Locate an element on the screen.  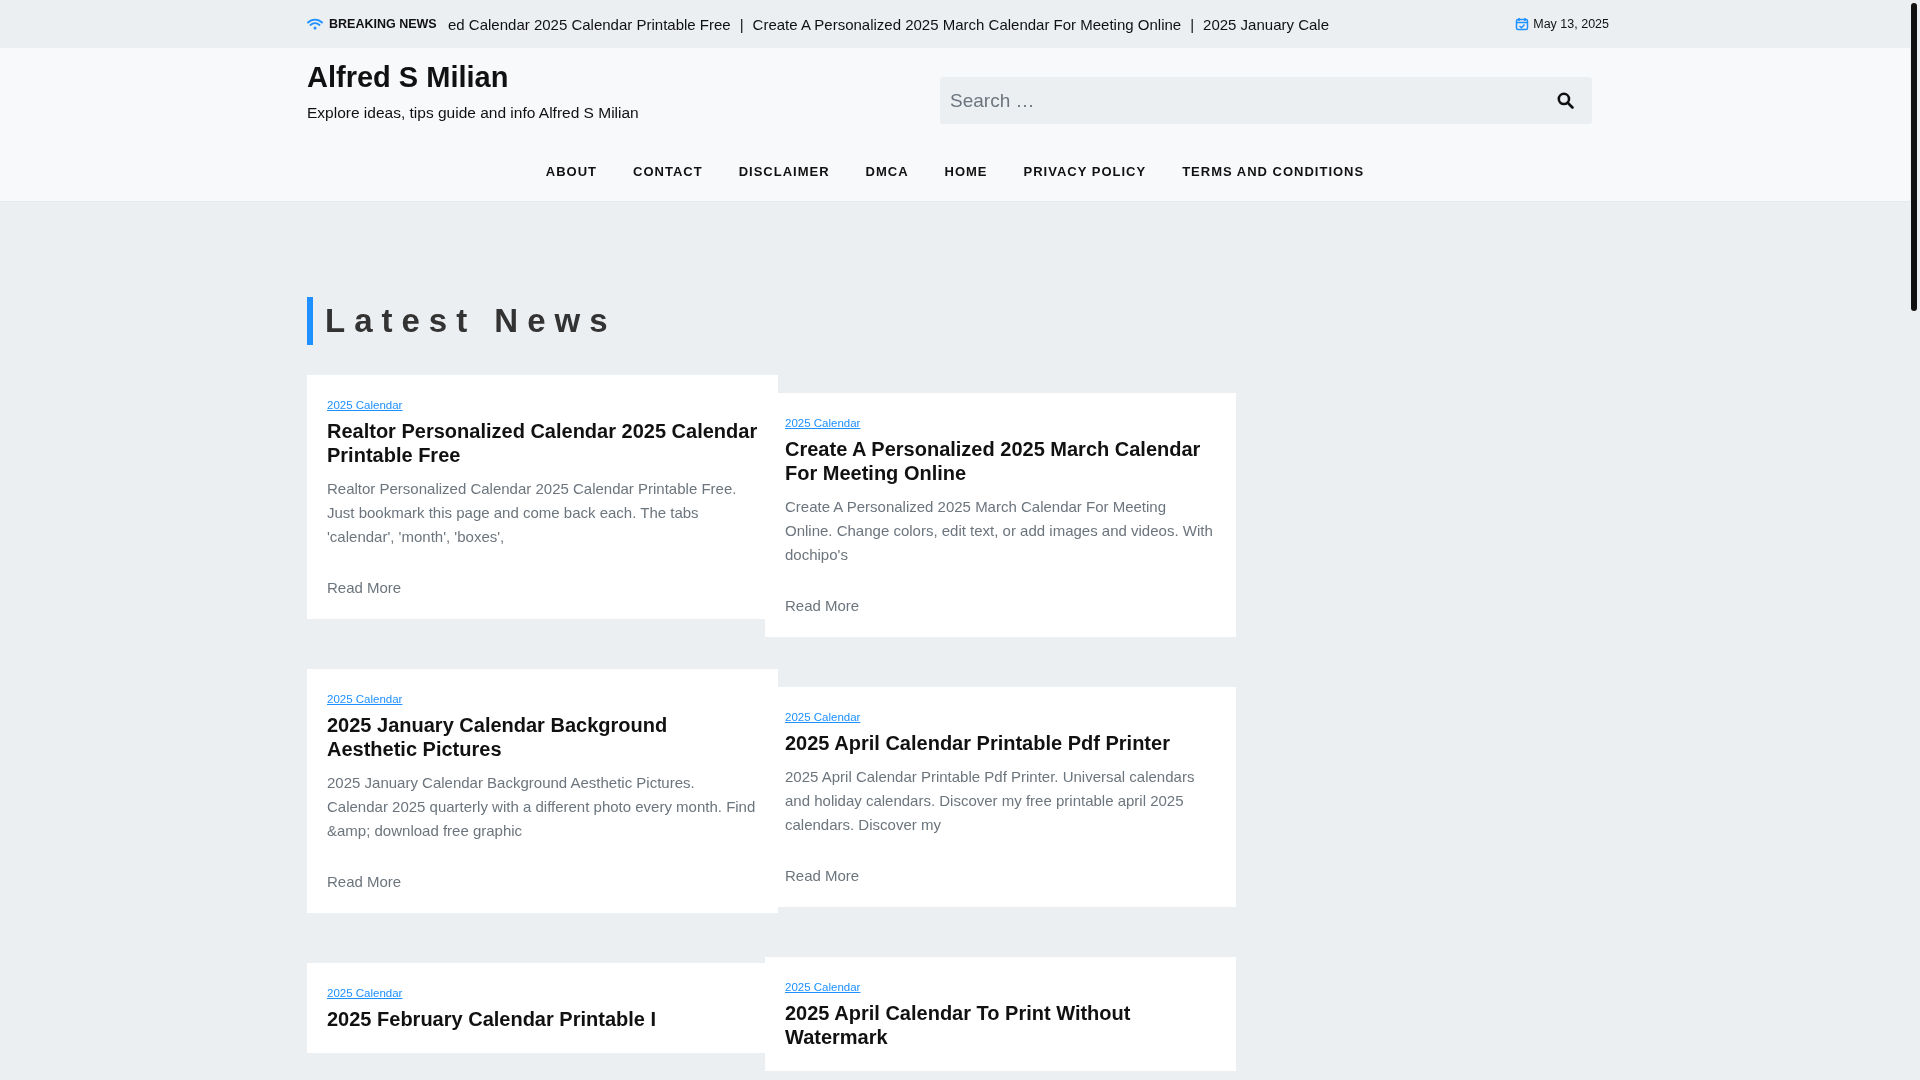
nav-link: ABOUT is located at coordinates (571, 171).